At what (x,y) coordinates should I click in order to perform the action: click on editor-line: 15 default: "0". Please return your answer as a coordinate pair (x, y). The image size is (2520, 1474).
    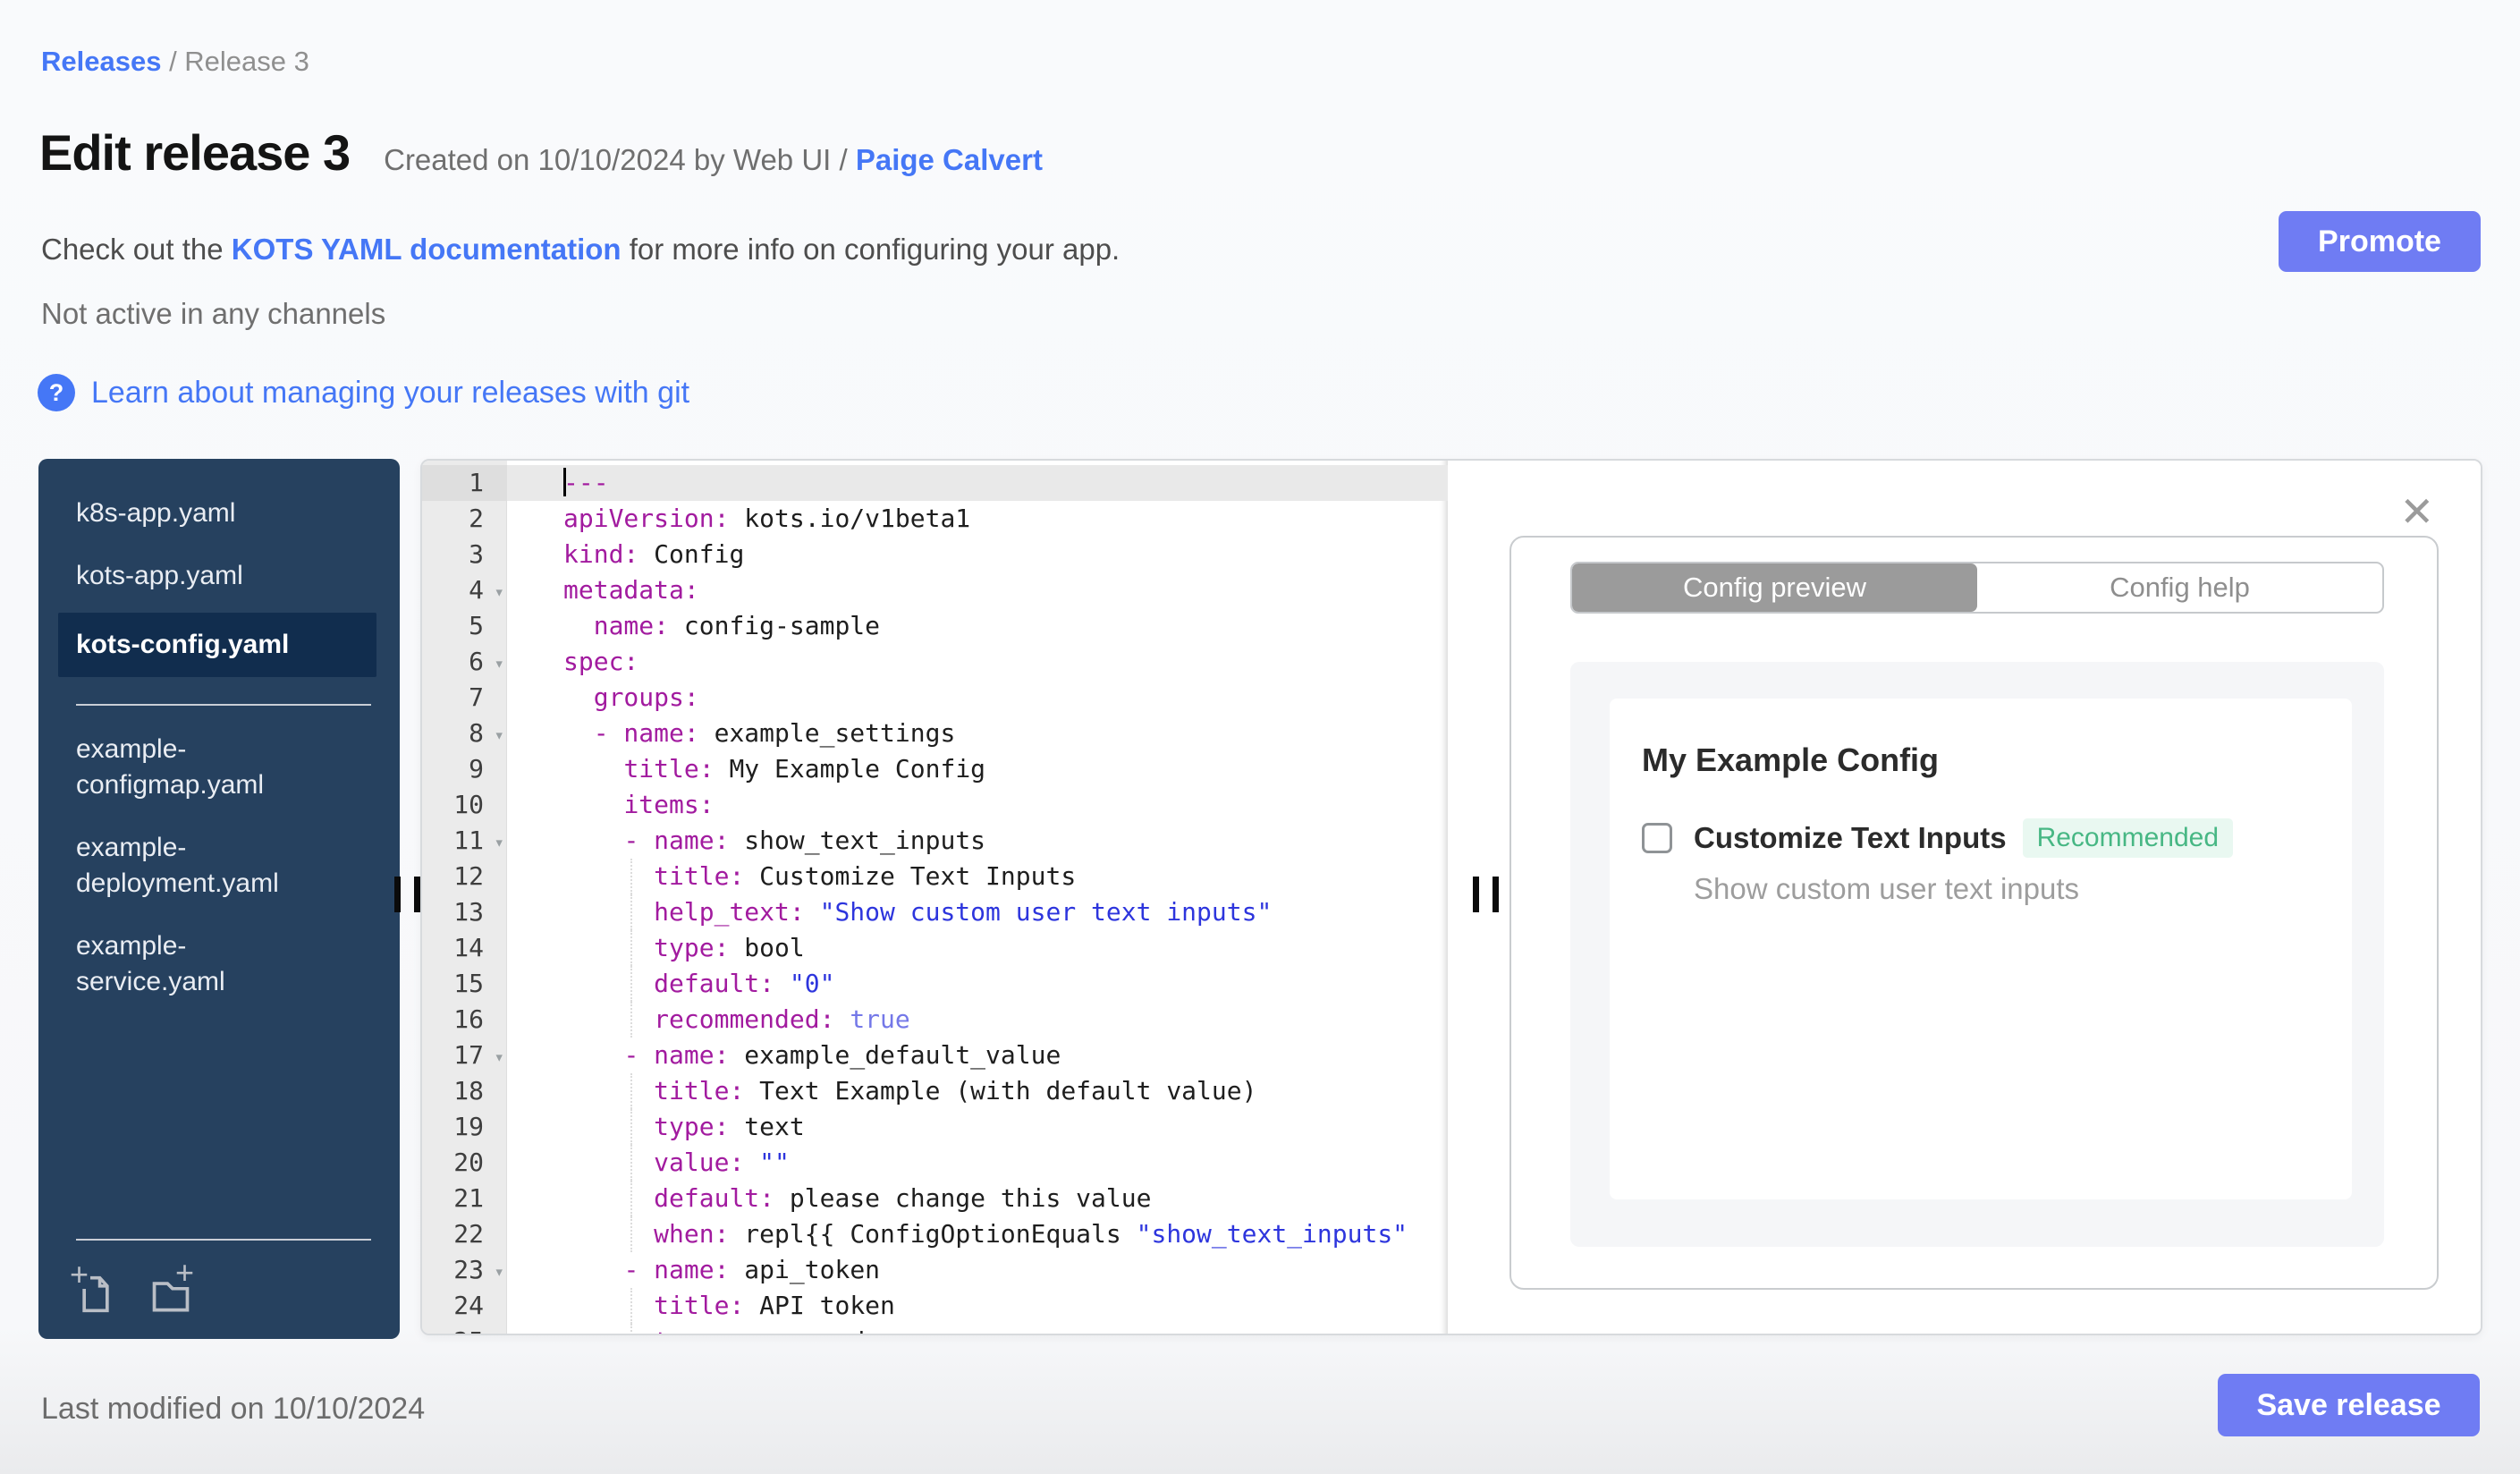
    Looking at the image, I should click on (935, 984).